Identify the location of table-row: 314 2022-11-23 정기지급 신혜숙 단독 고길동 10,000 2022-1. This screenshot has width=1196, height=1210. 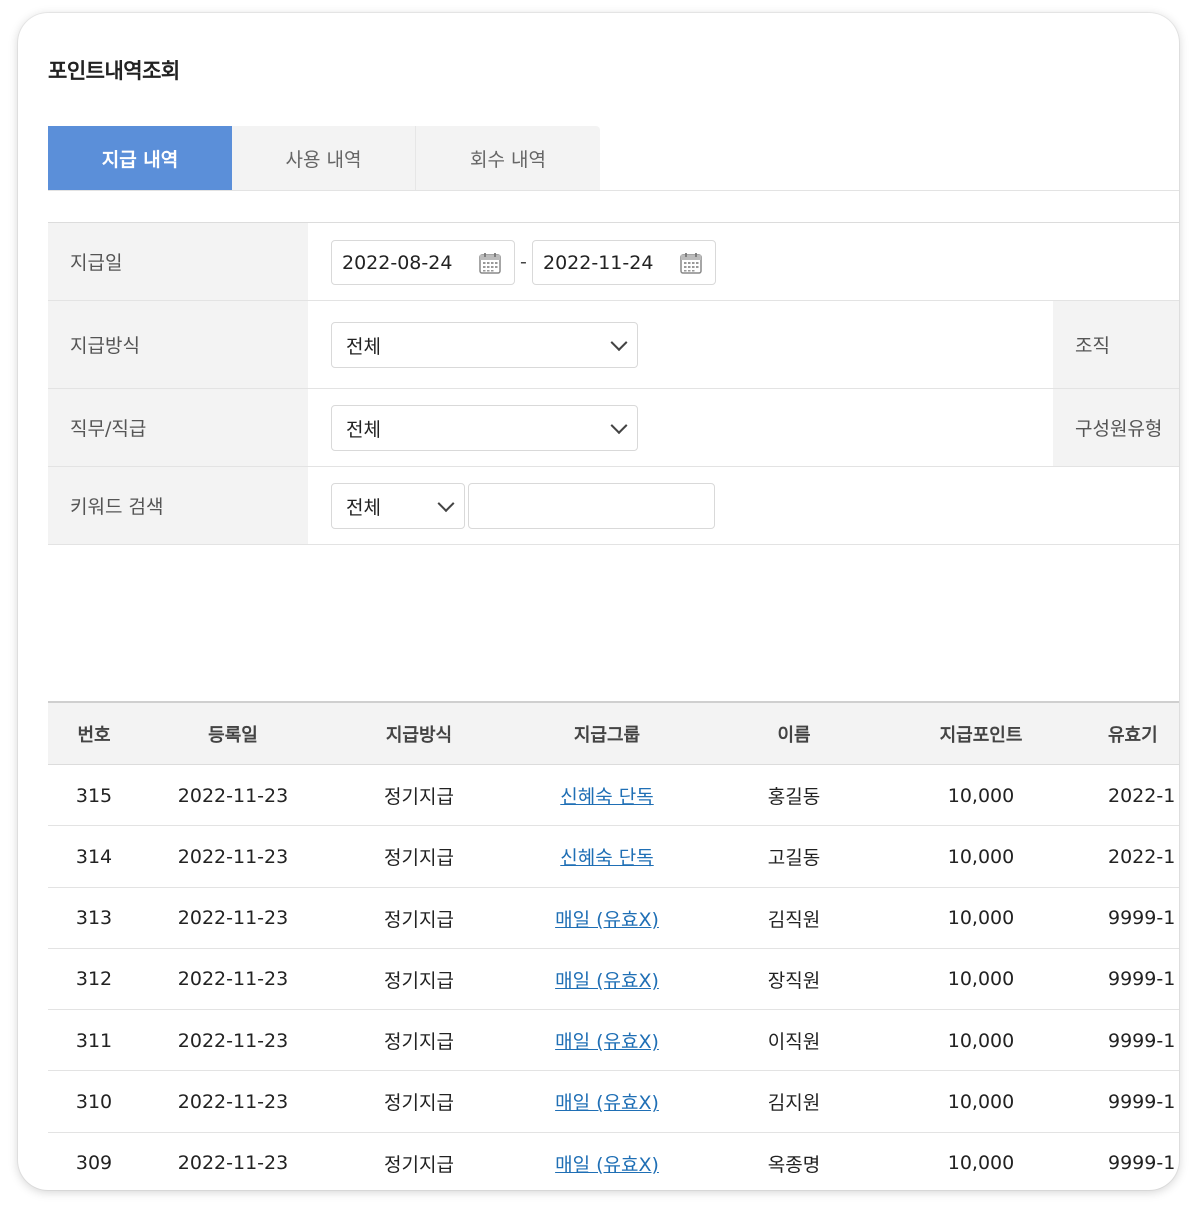
(613, 857).